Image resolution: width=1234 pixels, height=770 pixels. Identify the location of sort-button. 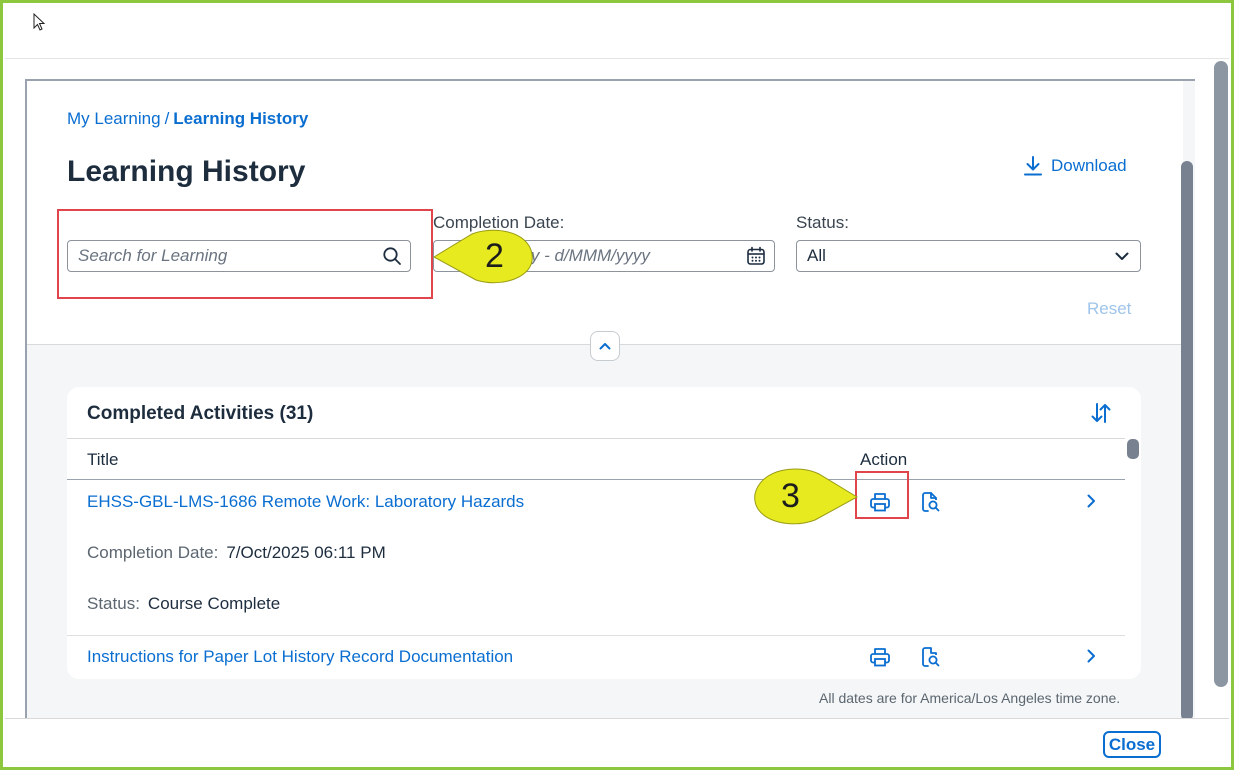
(1101, 415).